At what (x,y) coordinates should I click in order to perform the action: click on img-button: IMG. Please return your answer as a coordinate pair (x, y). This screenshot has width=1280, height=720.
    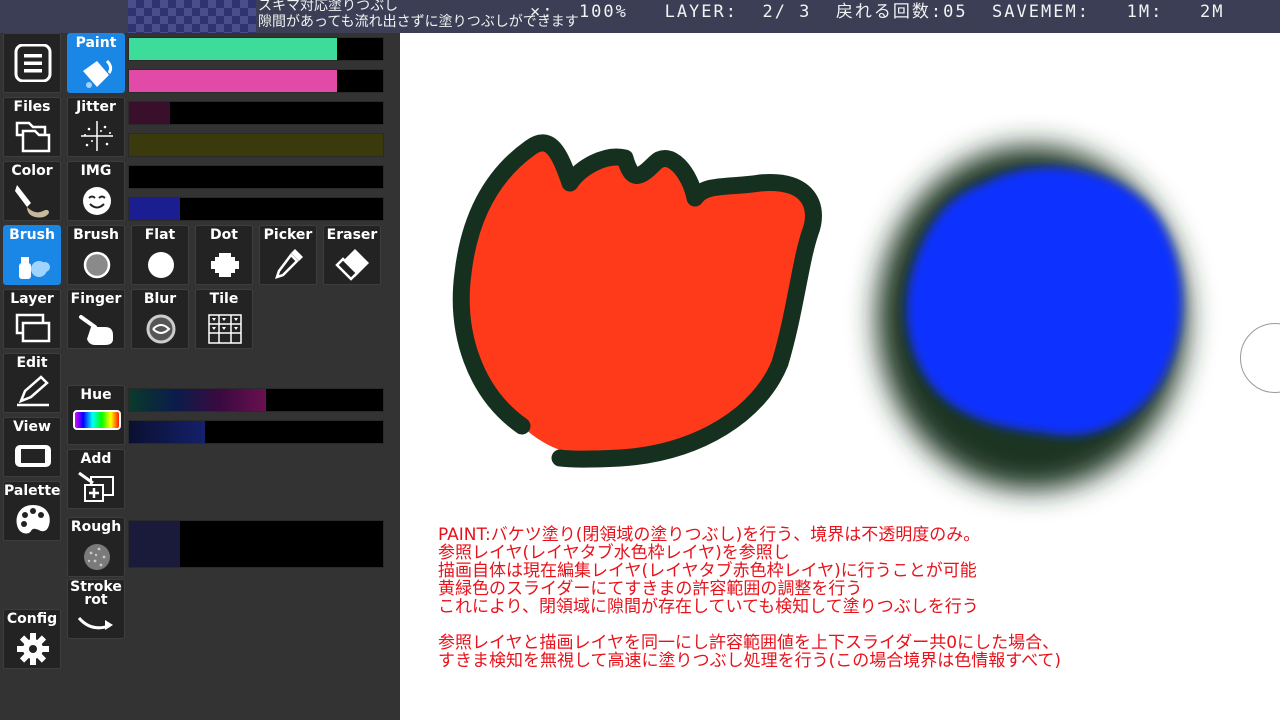
    Looking at the image, I should click on (96, 191).